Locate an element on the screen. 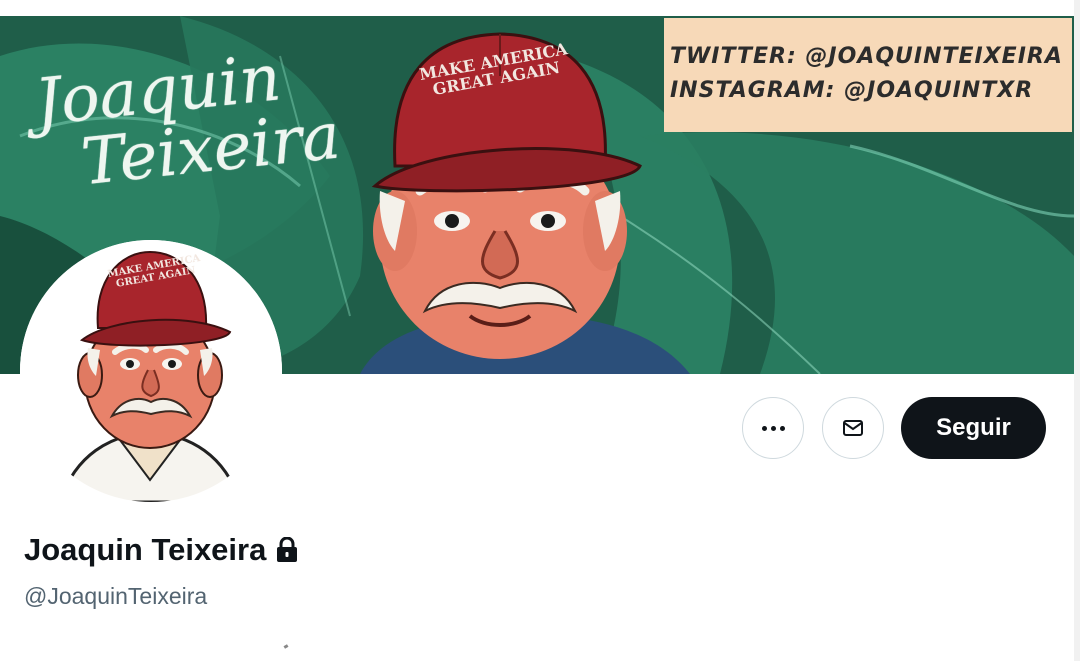 Image resolution: width=1080 pixels, height=661 pixels. envelope-icon is located at coordinates (853, 428).